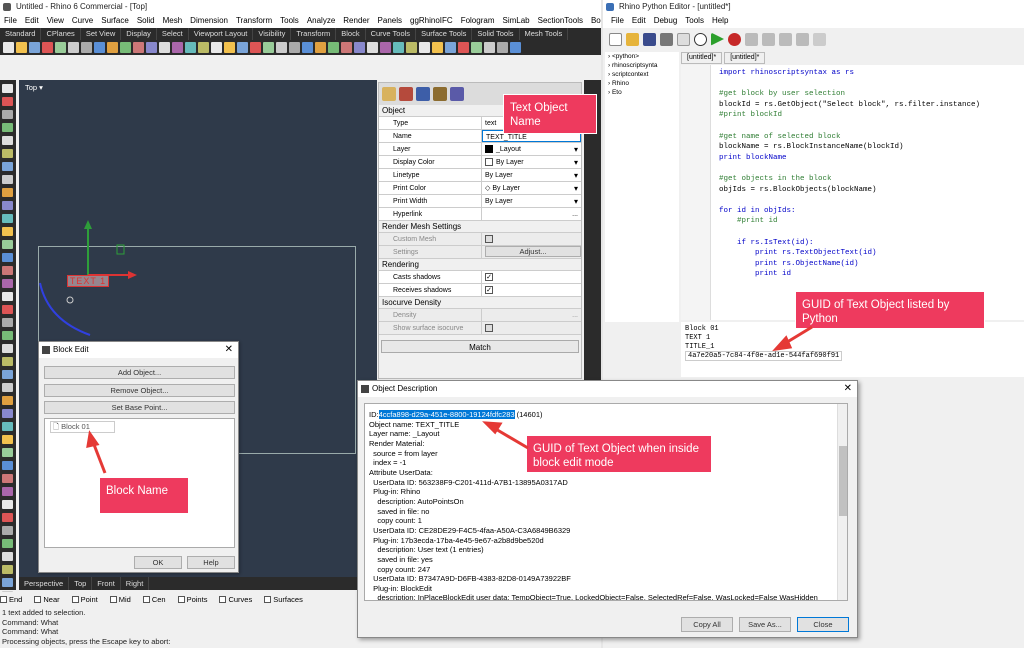 Image resolution: width=1024 pixels, height=648 pixels. What do you see at coordinates (489, 239) in the screenshot?
I see `custom-mesh-checkbox` at bounding box center [489, 239].